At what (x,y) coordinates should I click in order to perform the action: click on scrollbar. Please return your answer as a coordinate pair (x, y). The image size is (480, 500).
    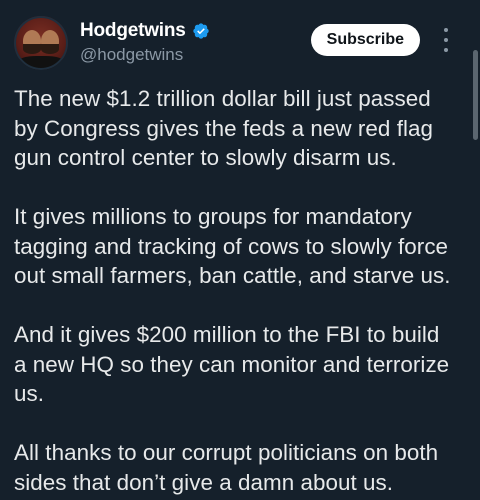
    Looking at the image, I should click on (475, 95).